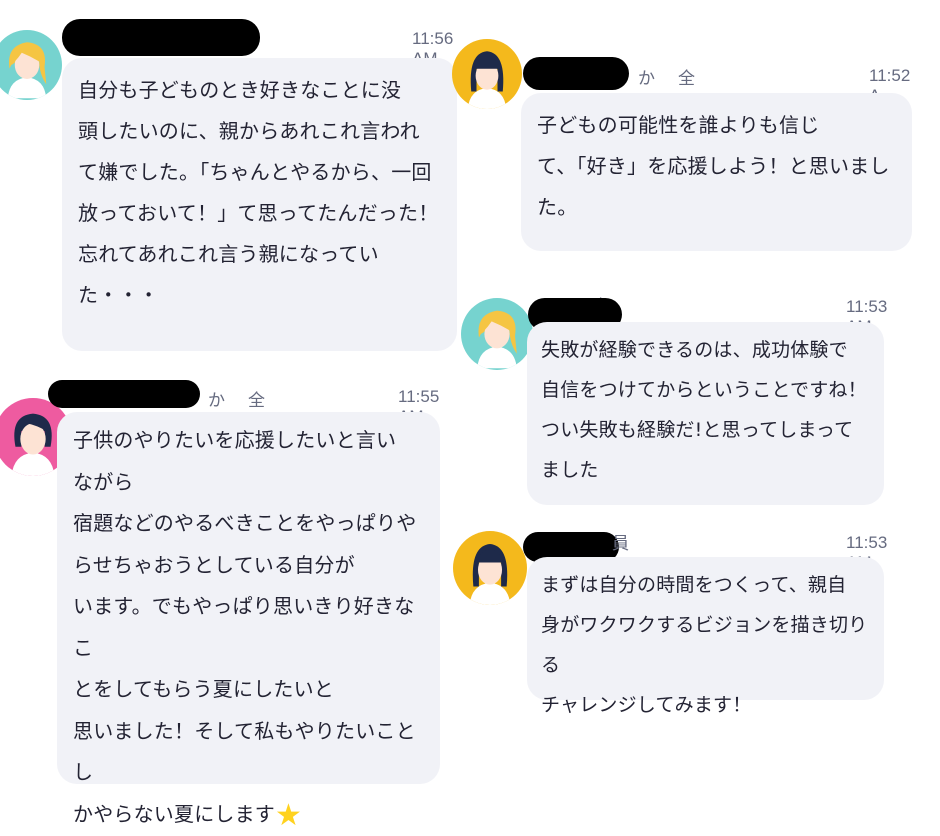 Image resolution: width=940 pixels, height=836 pixels. What do you see at coordinates (713, 166) in the screenshot?
I see `message-text: 子どもの可能性を誰よりも信じ て、「好き」を応援しよう！と思いまし た。` at bounding box center [713, 166].